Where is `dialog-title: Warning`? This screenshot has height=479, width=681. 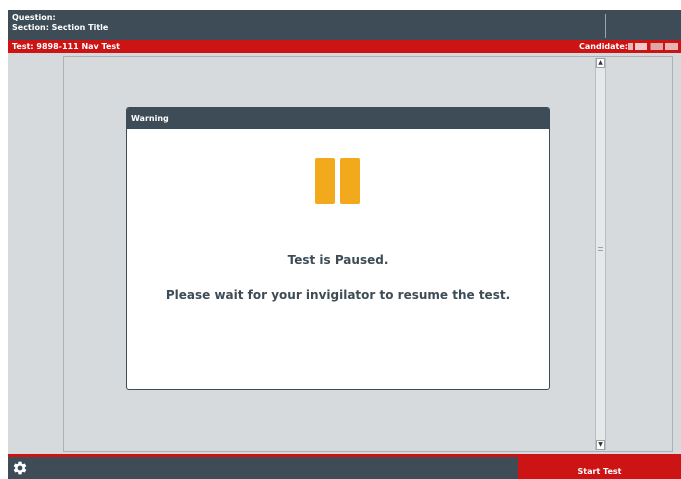 dialog-title: Warning is located at coordinates (338, 118).